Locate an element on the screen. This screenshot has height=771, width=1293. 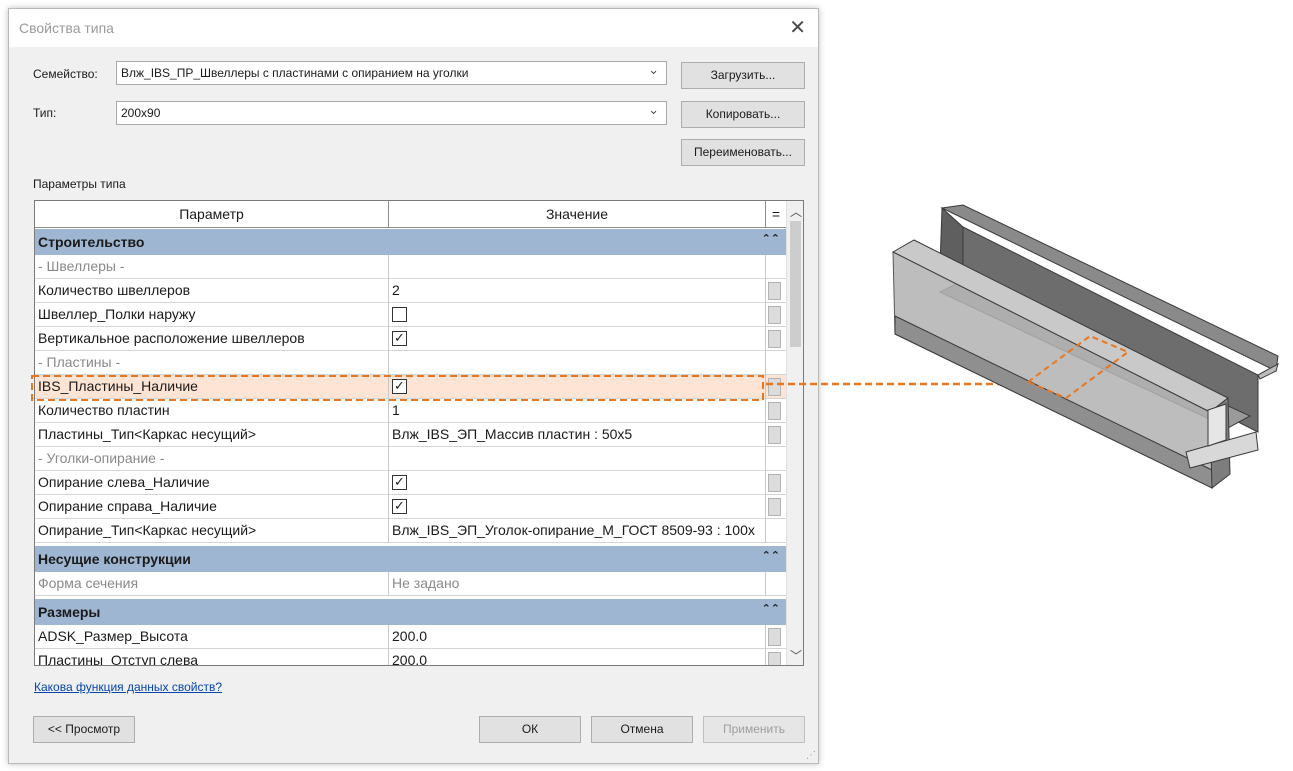
highlight-frame is located at coordinates (397, 388).